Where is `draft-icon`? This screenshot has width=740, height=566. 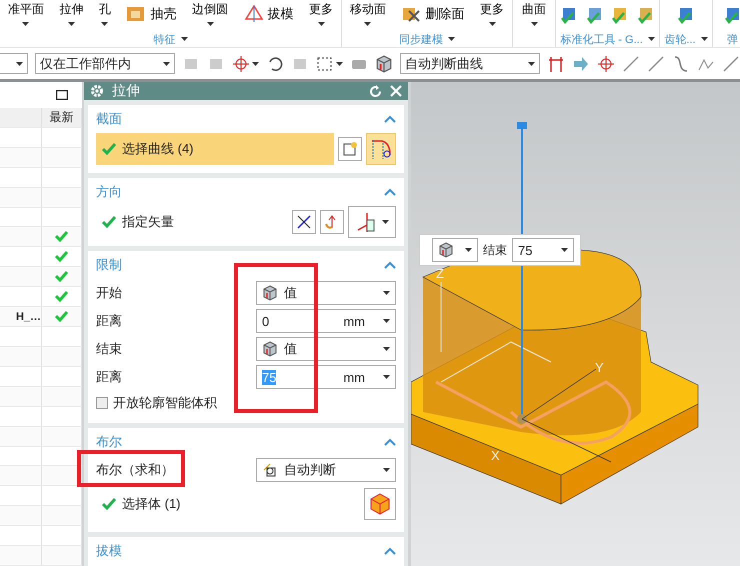
draft-icon is located at coordinates (254, 14).